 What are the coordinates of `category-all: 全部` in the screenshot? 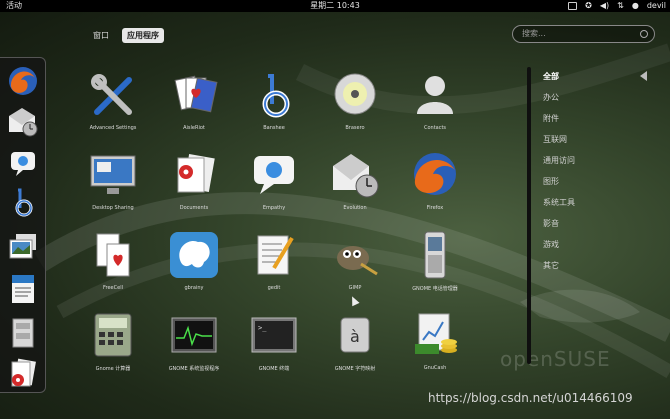 It's located at (551, 76).